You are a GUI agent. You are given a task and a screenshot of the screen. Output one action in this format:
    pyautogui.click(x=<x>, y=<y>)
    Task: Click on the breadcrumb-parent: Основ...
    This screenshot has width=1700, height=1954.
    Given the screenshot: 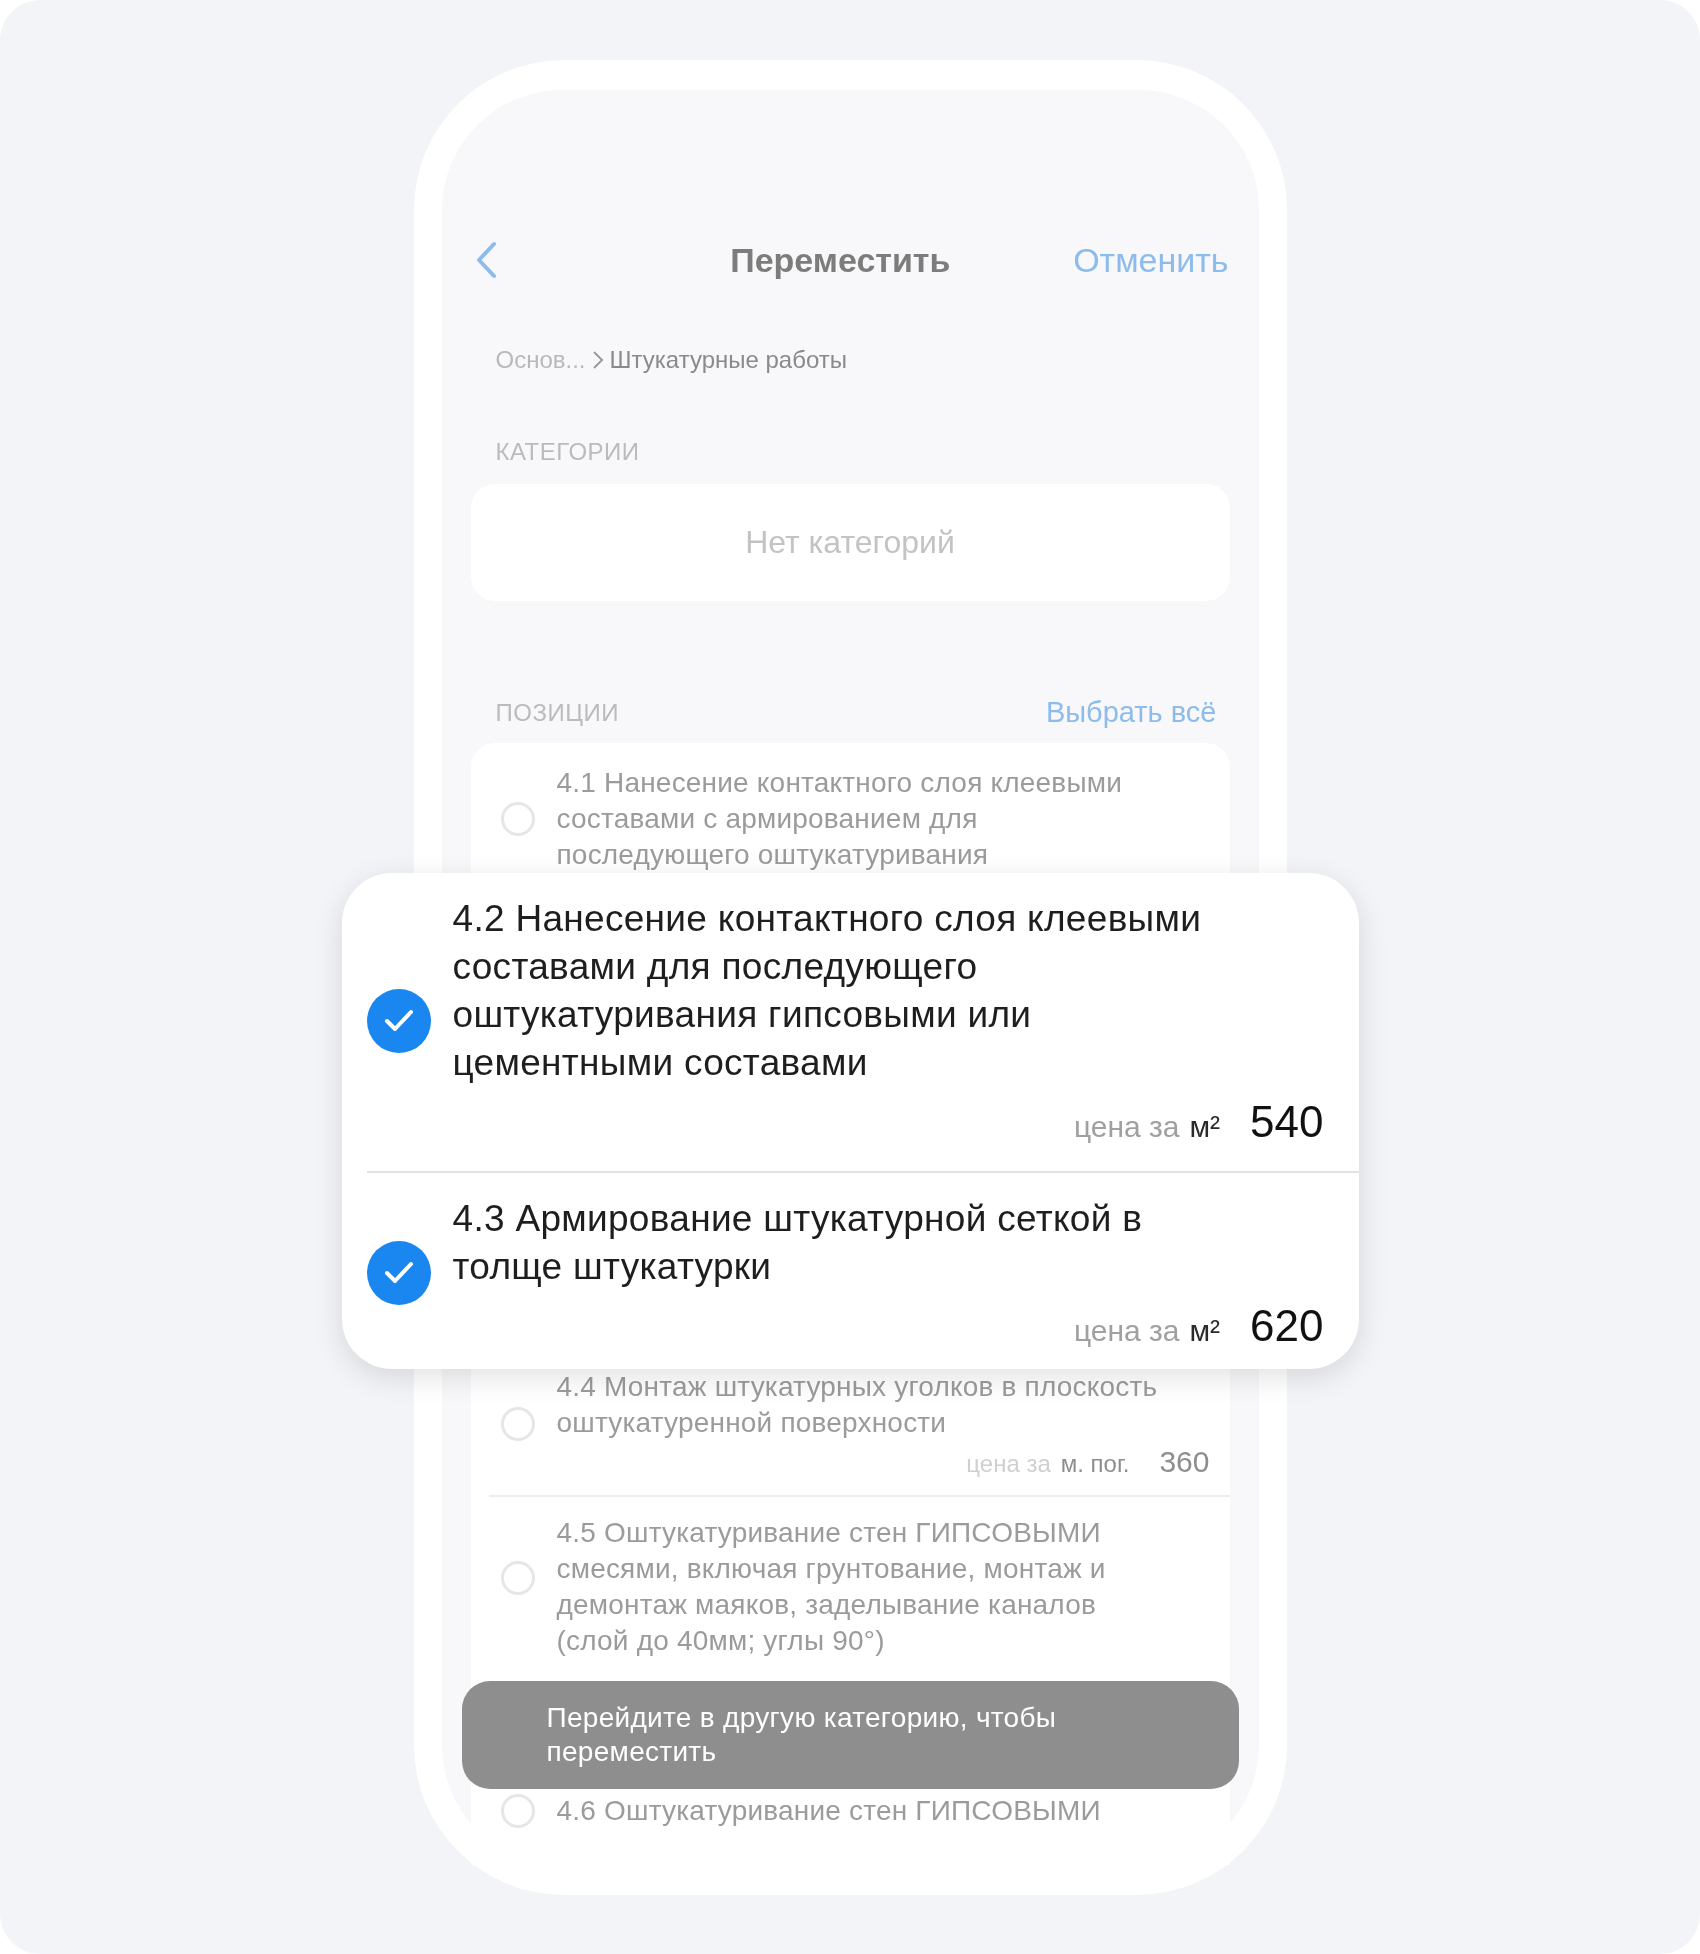 What is the action you would take?
    pyautogui.click(x=540, y=360)
    